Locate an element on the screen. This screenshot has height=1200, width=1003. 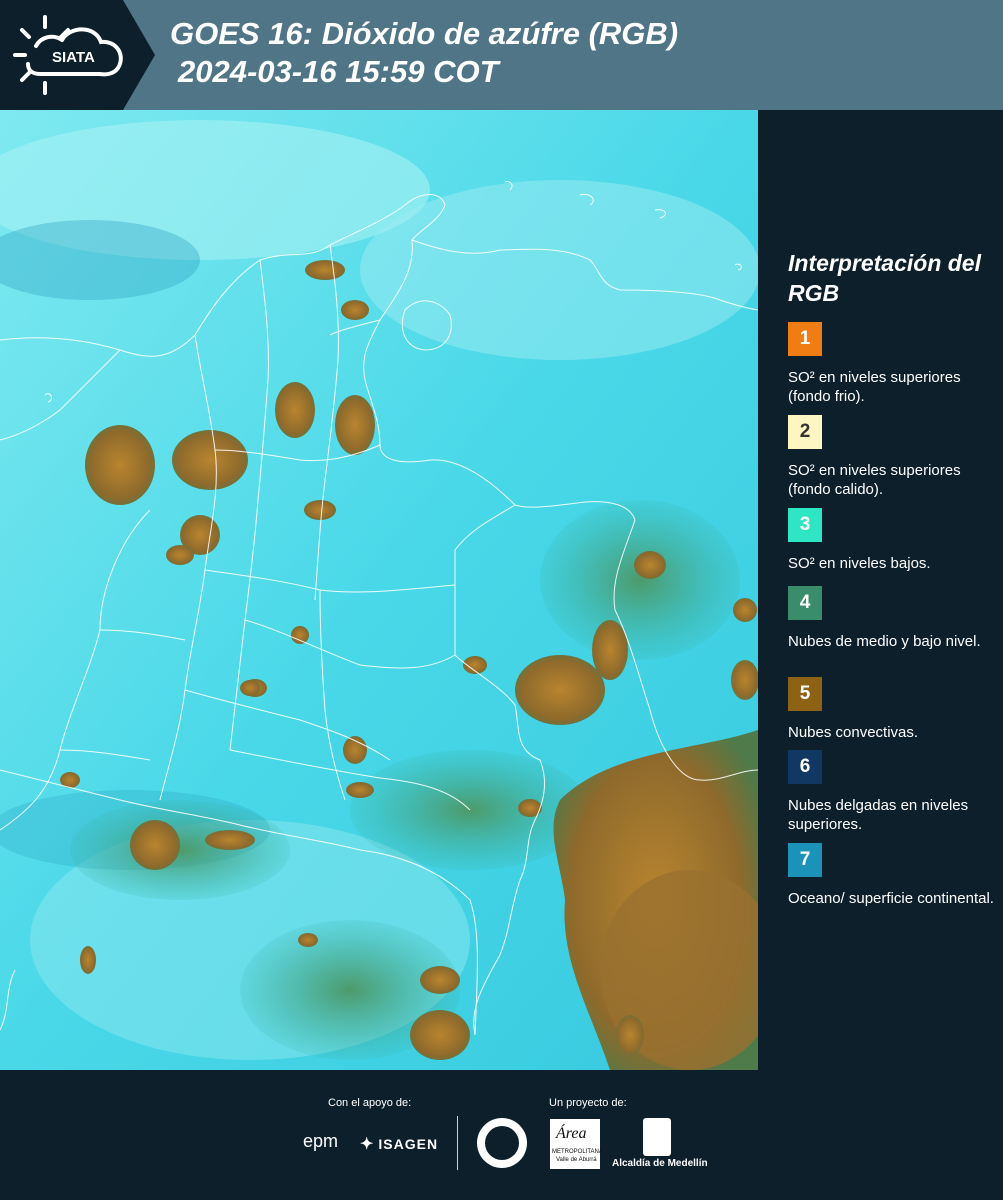
legend-item: 7 Oceano/ superficie continental. is located at coordinates (893, 875).